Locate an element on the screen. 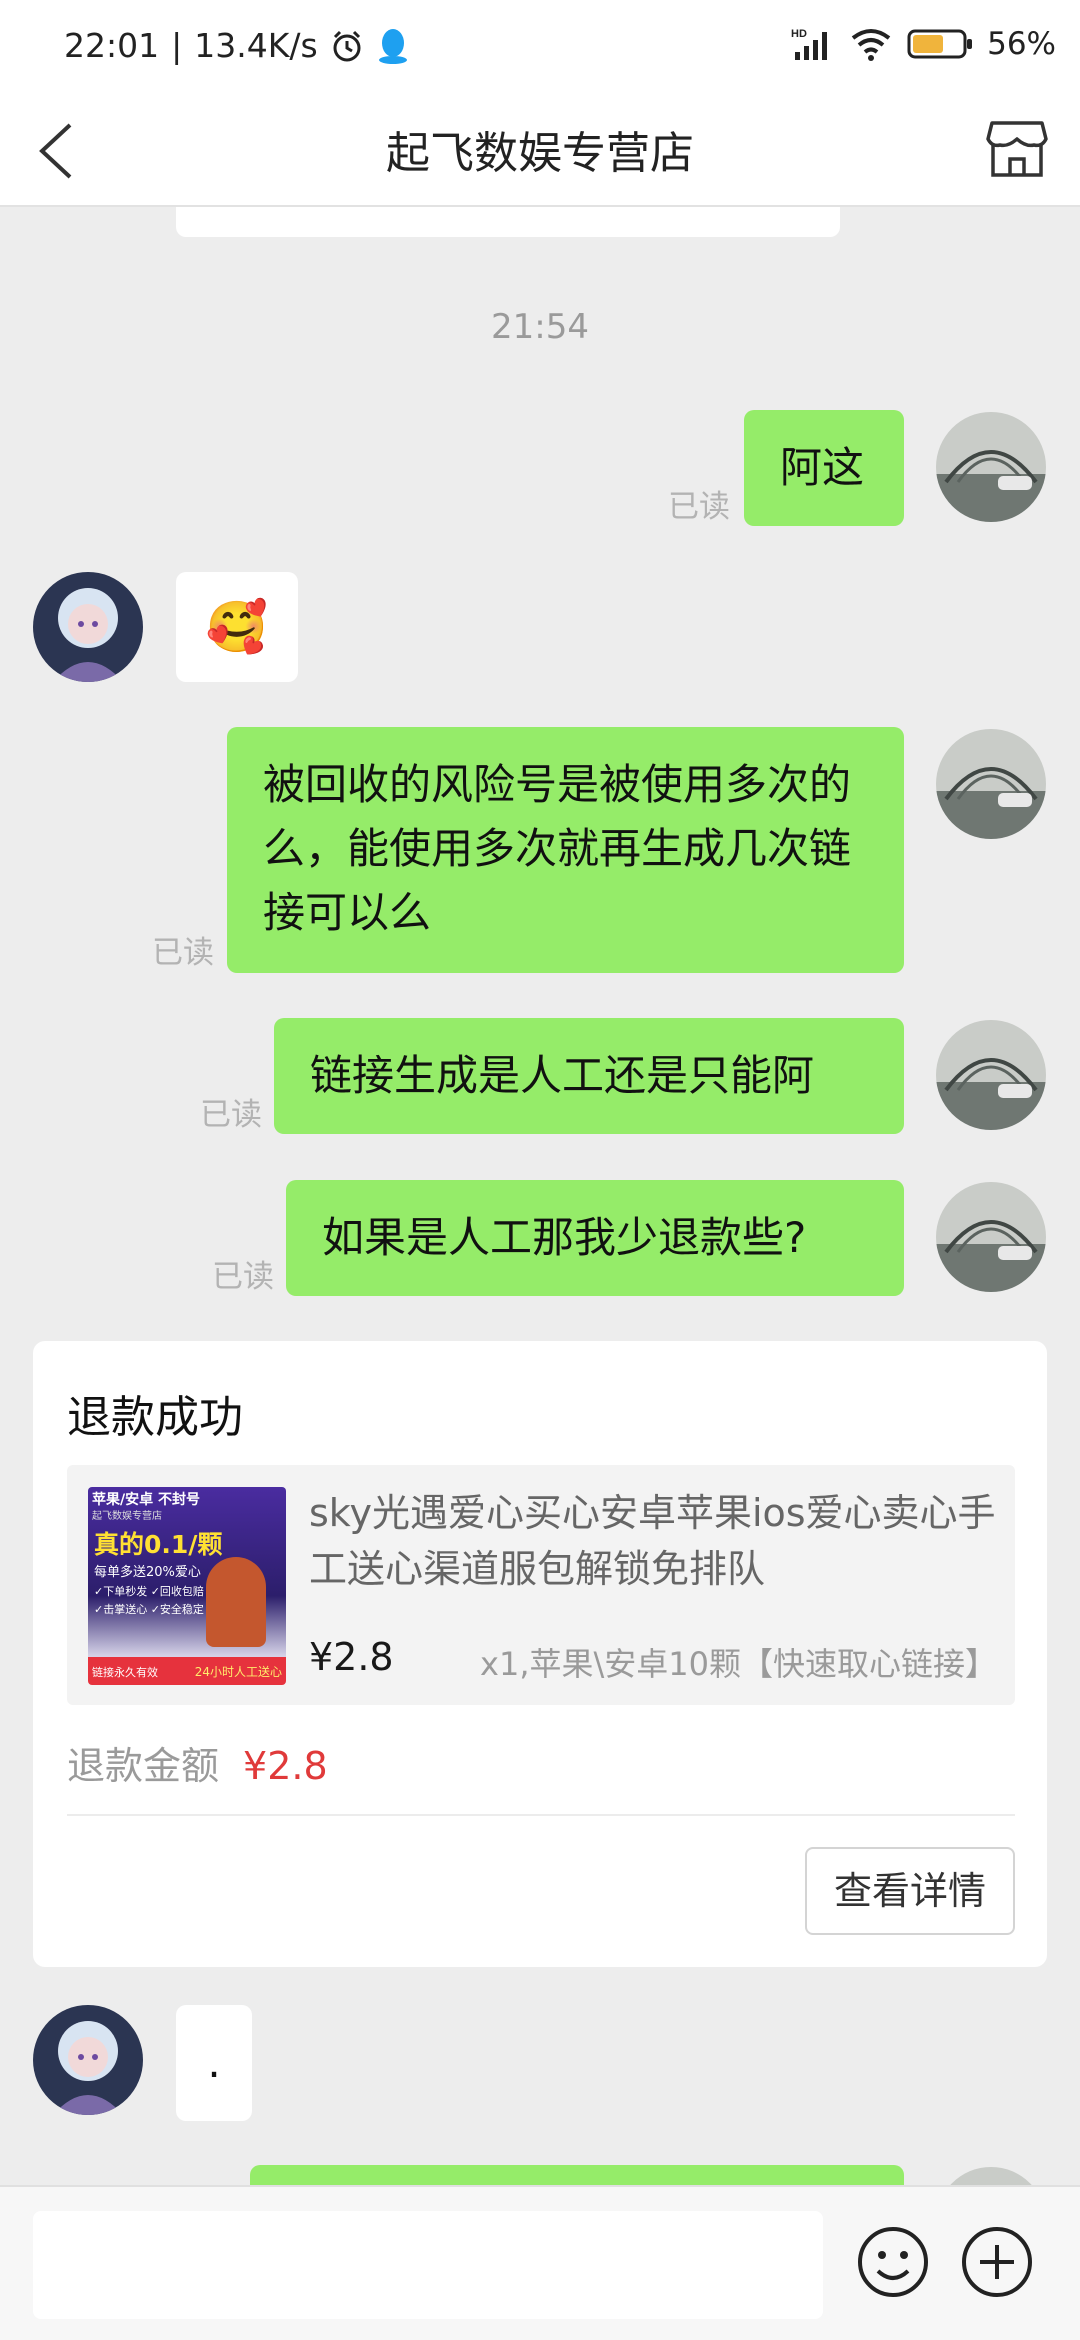  message-bubble-sent: 链接生成是人工还是只能阿 is located at coordinates (589, 1076).